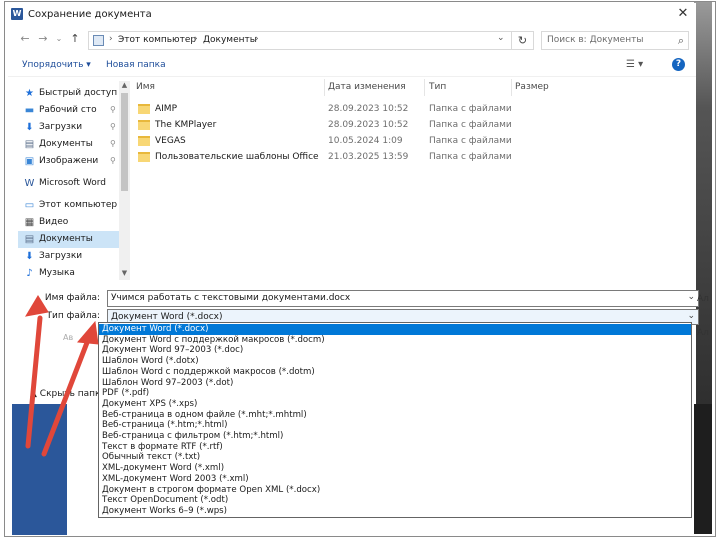  What do you see at coordinates (145, 87) in the screenshot?
I see `column-header-name: Имя` at bounding box center [145, 87].